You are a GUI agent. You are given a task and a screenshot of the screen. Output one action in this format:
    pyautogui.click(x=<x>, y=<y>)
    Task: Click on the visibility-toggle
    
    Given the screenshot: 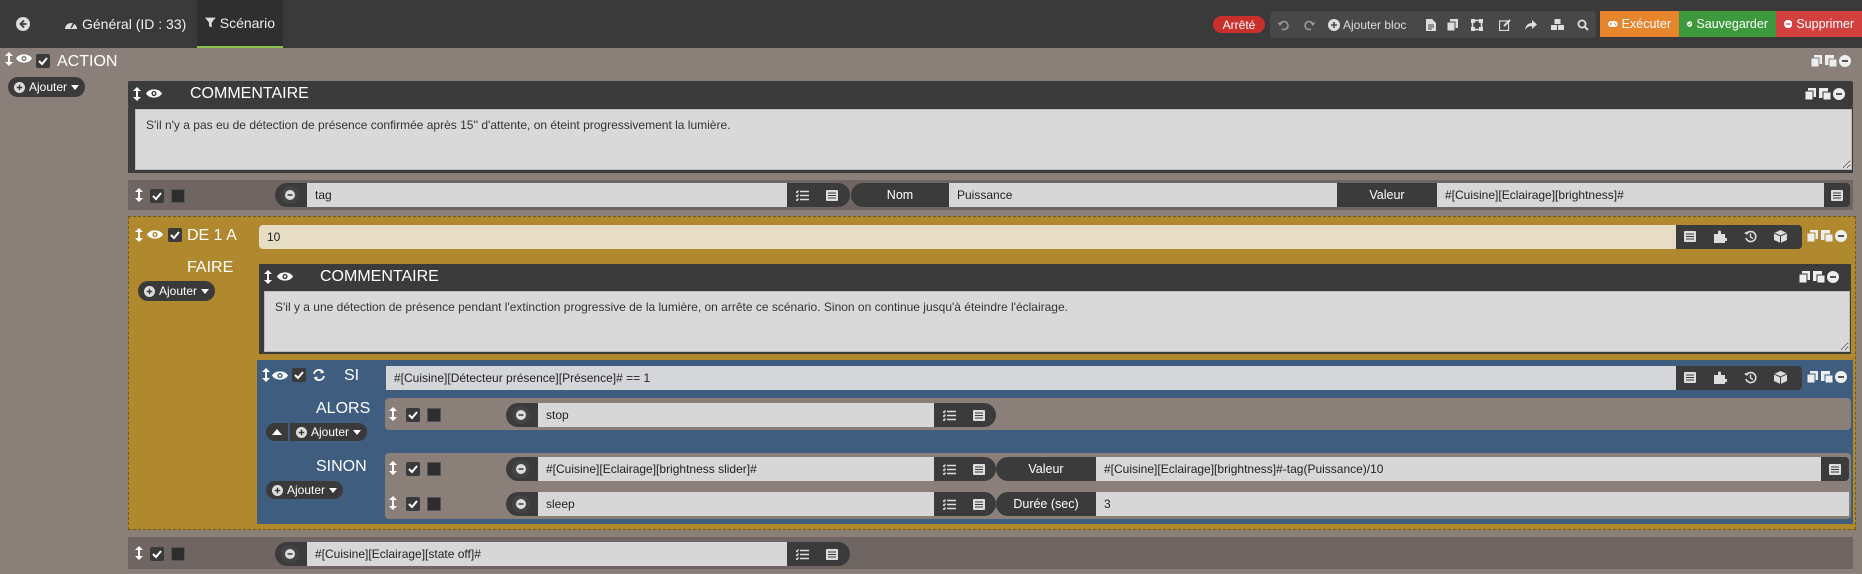 What is the action you would take?
    pyautogui.click(x=24, y=58)
    